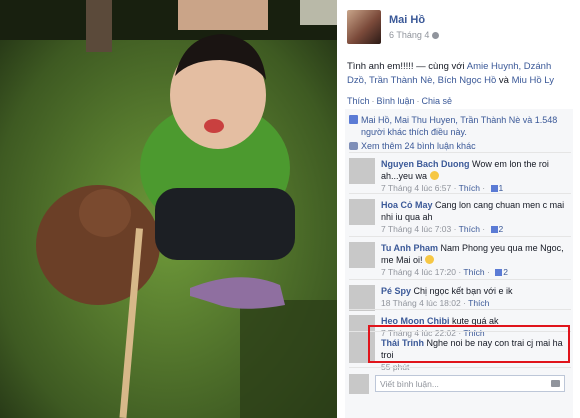 Image resolution: width=580 pixels, height=418 pixels. Describe the element at coordinates (463, 291) in the screenshot. I see `comment-text: Chị ngọc kết bạn với e ik` at that location.